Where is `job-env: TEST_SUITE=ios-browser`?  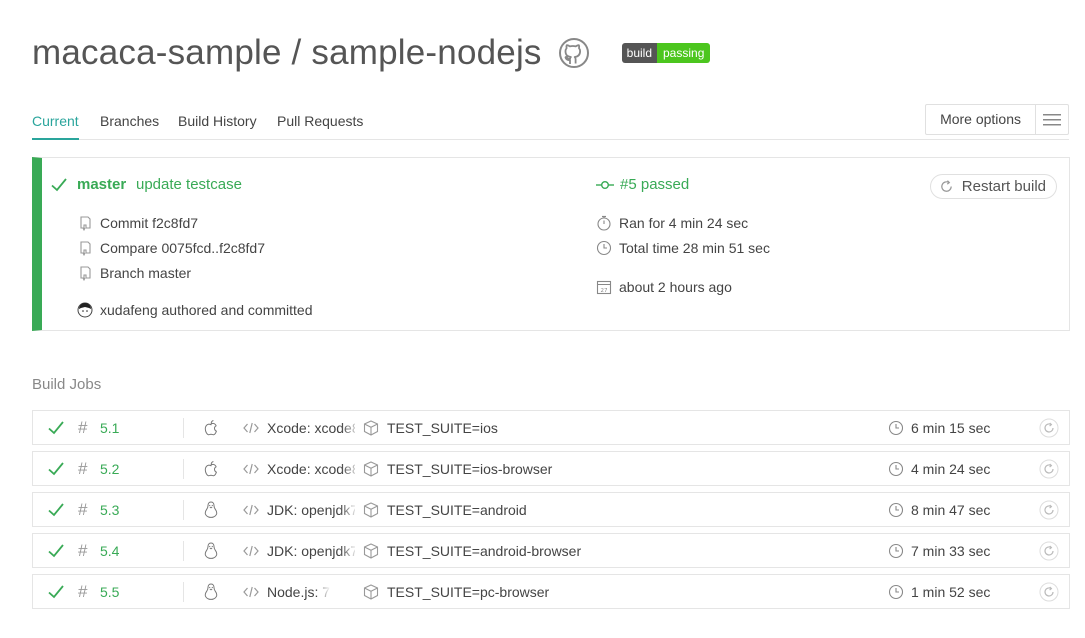
job-env: TEST_SUITE=ios-browser is located at coordinates (457, 468).